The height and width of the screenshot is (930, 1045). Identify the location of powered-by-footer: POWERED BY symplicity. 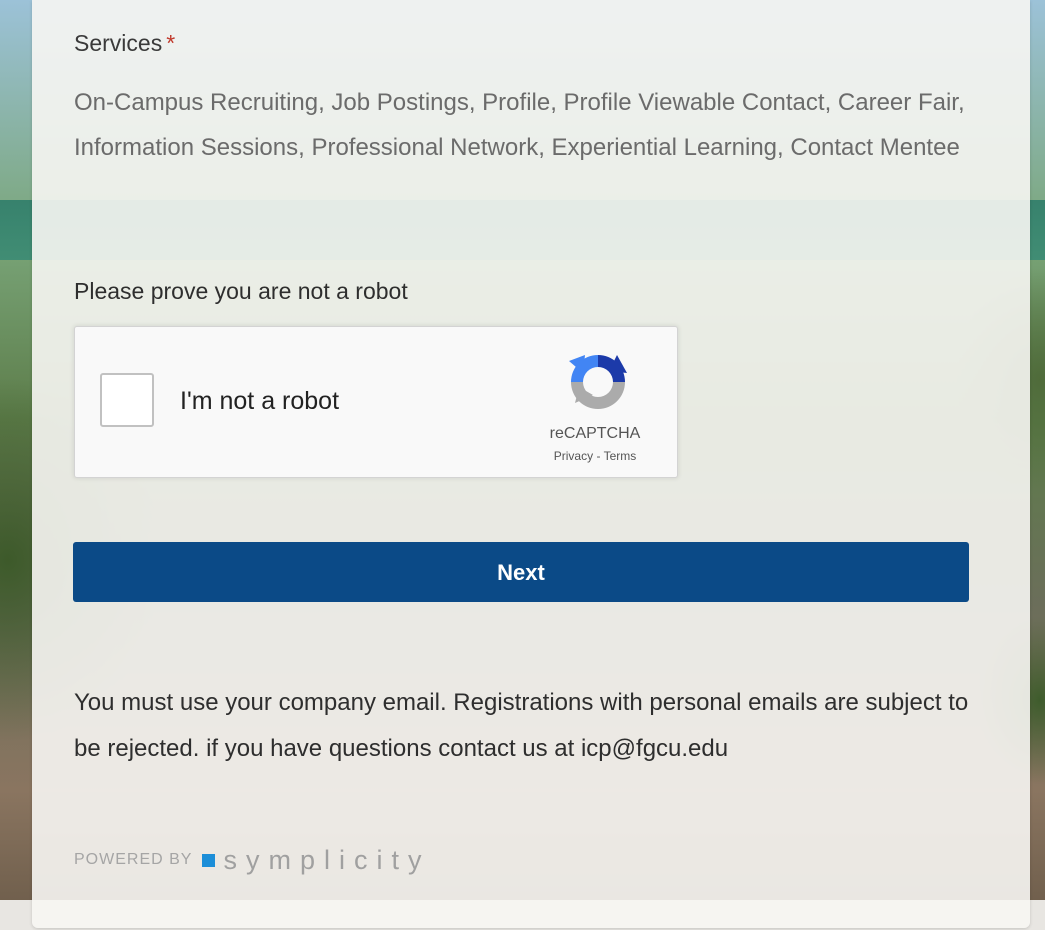
(252, 860).